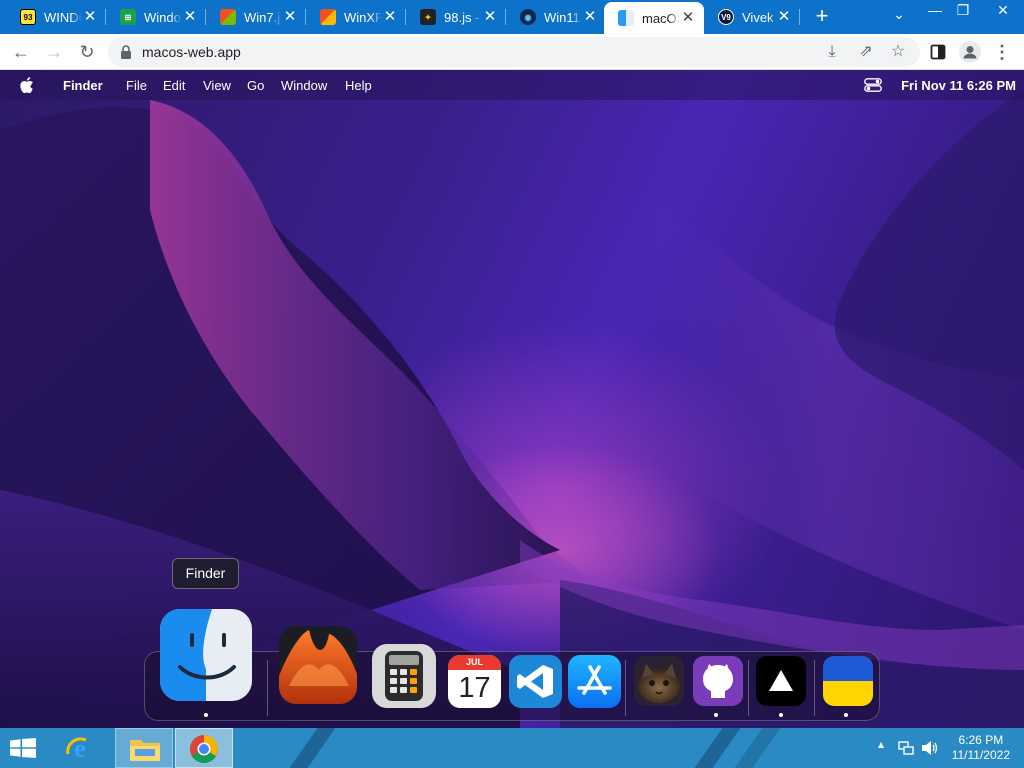 The height and width of the screenshot is (768, 1024). I want to click on browser-tab: V9 Vivek ✕, so click(752, 17).